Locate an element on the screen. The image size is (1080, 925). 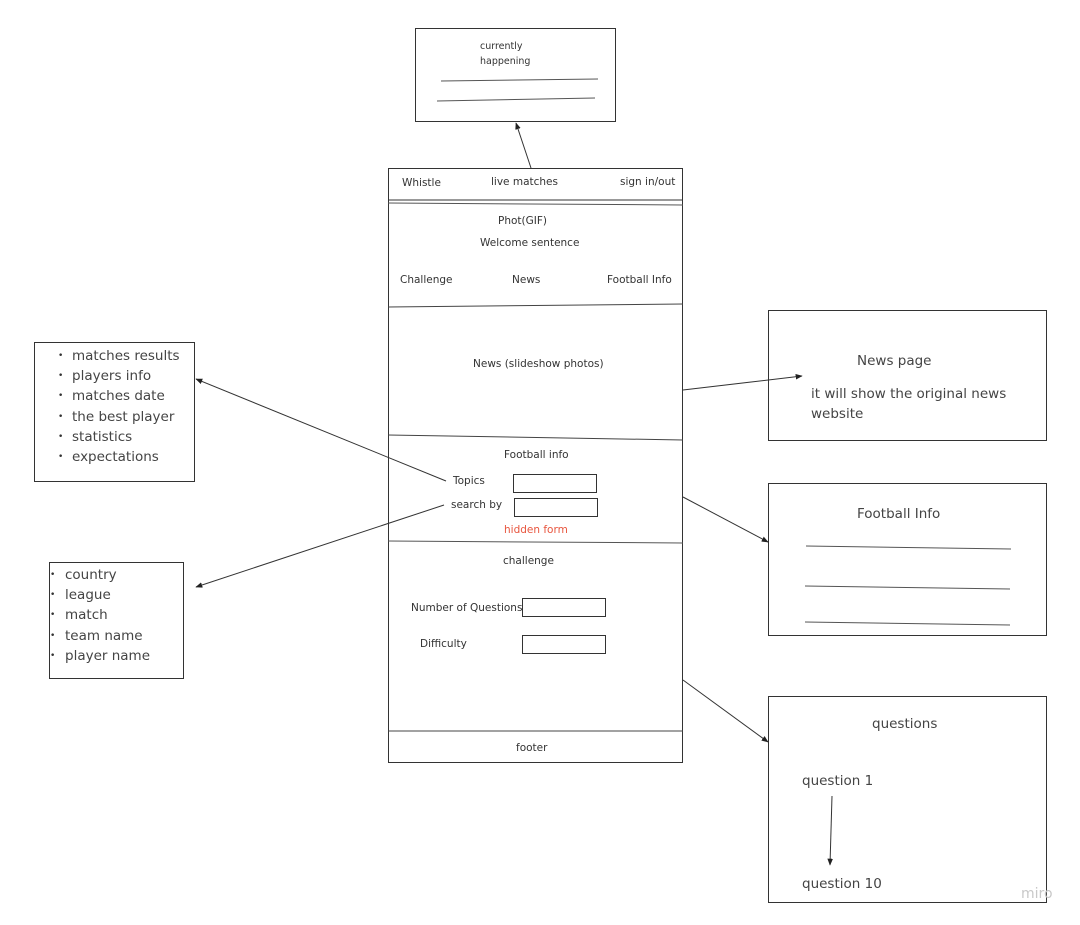
question-last: question 10 is located at coordinates (842, 884).